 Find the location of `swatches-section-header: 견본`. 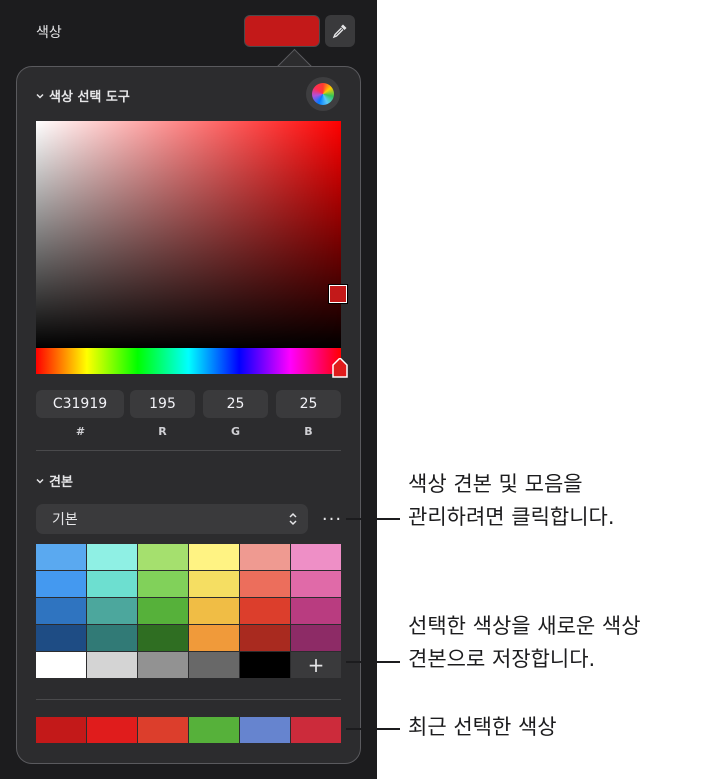

swatches-section-header: 견본 is located at coordinates (54, 480).